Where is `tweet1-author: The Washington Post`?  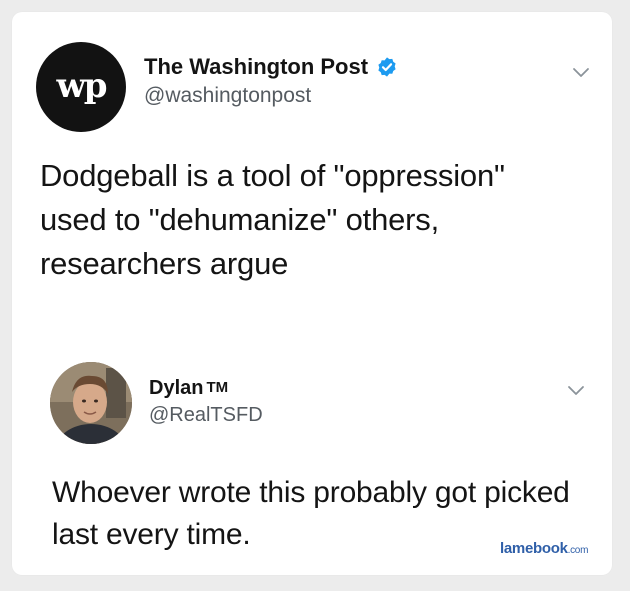 tweet1-author: The Washington Post is located at coordinates (271, 67).